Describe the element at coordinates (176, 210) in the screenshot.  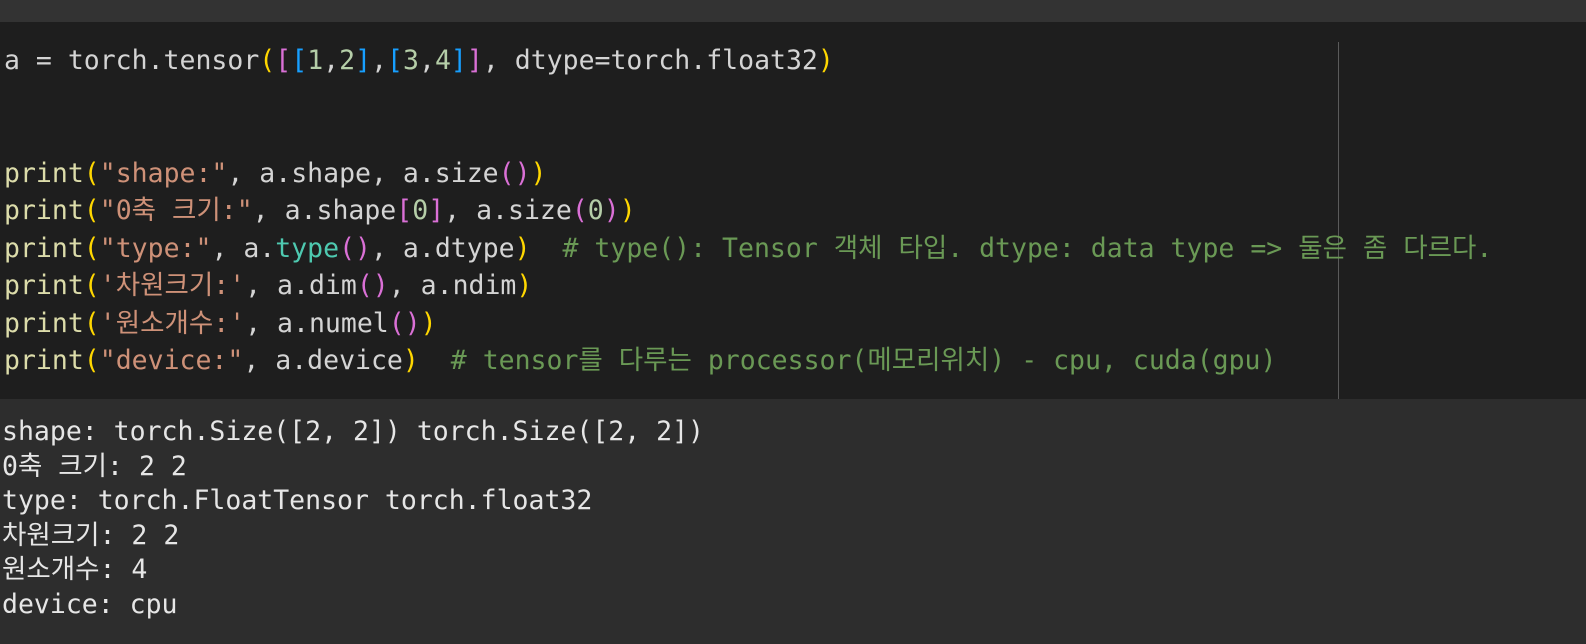
I see `code-token: "0축 크기:"` at that location.